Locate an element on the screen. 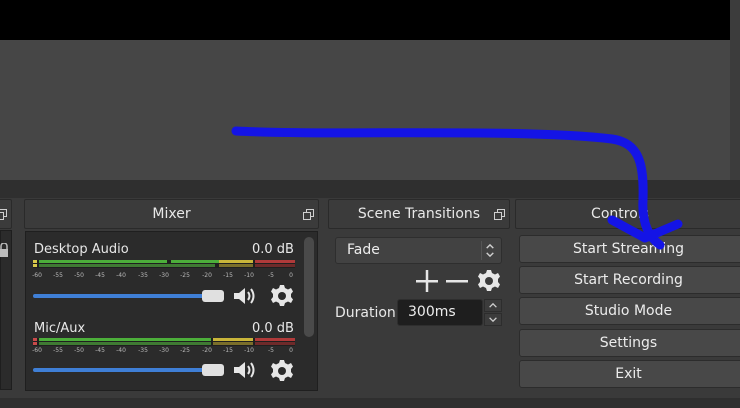  transition-select: Fade is located at coordinates (418, 250).